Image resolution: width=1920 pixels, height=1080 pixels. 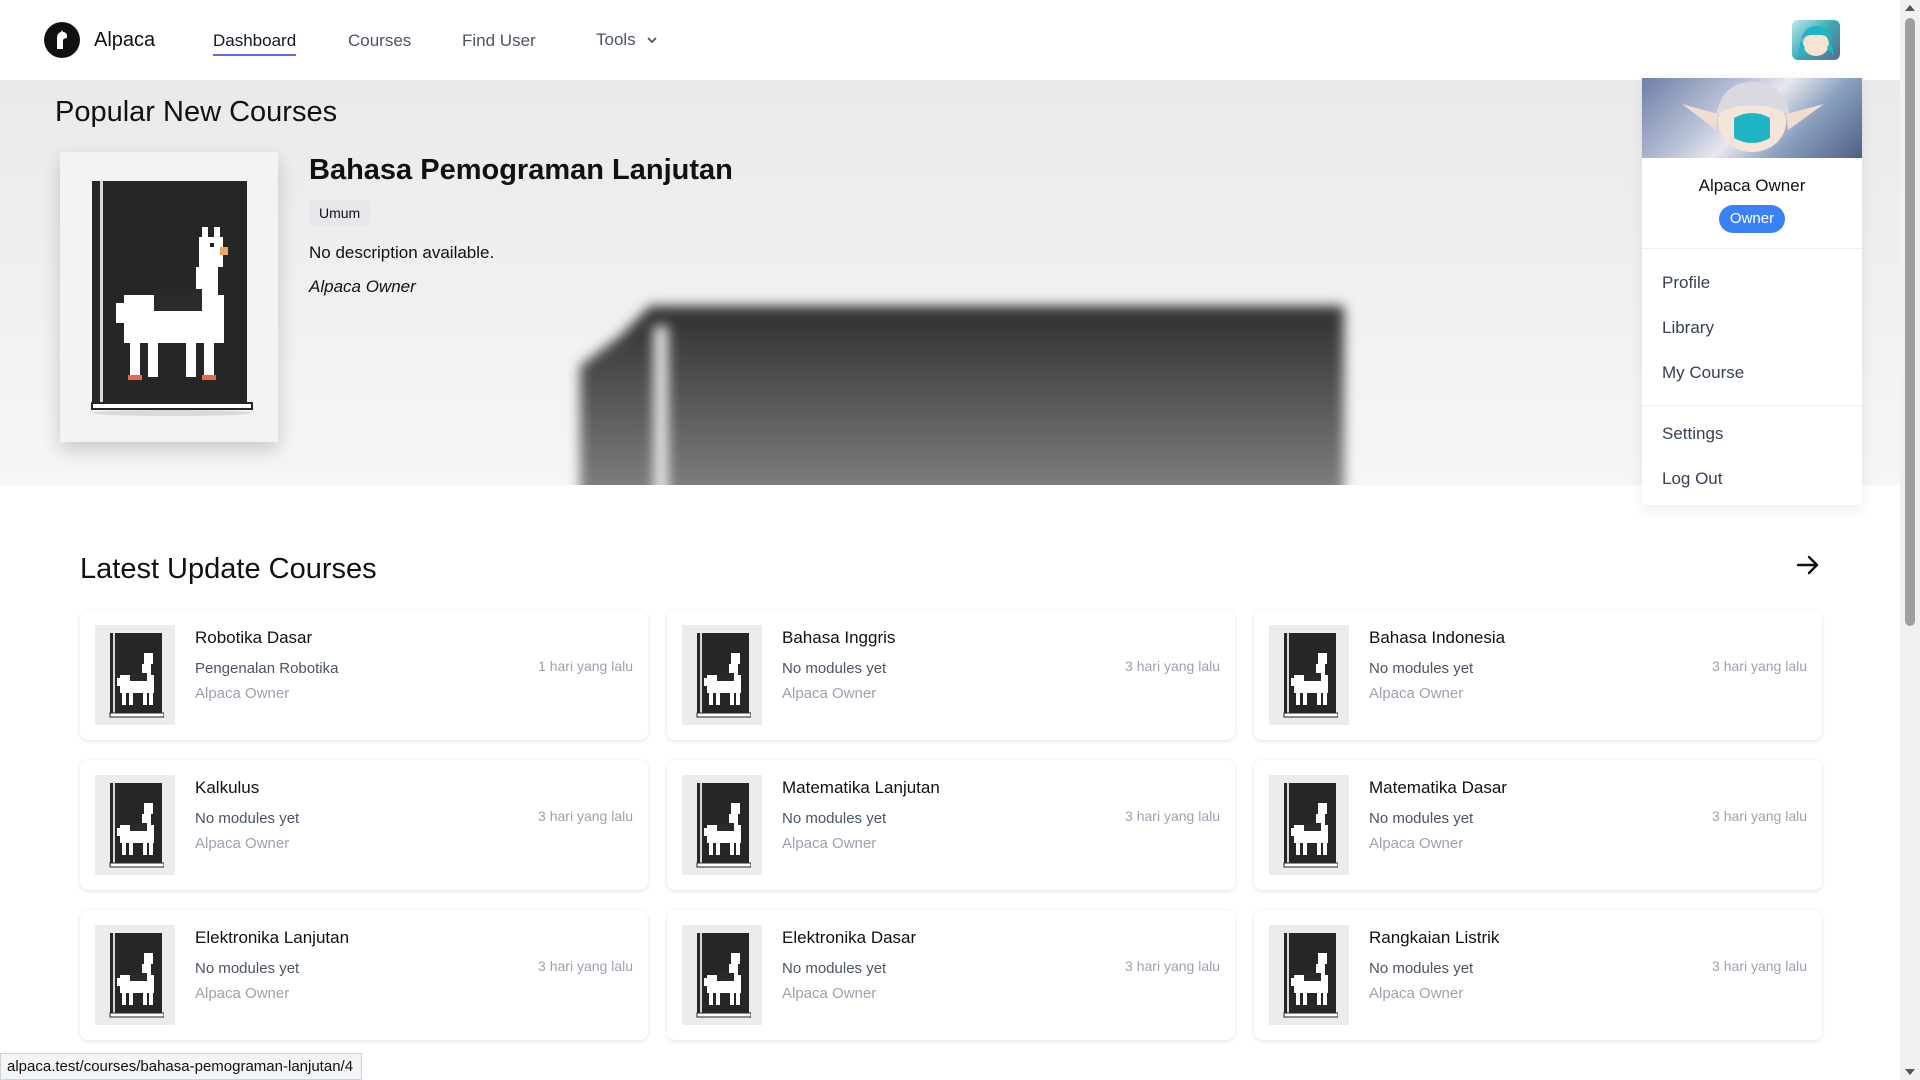 I want to click on dropdown-item-log-out: Log Out, so click(x=1692, y=479).